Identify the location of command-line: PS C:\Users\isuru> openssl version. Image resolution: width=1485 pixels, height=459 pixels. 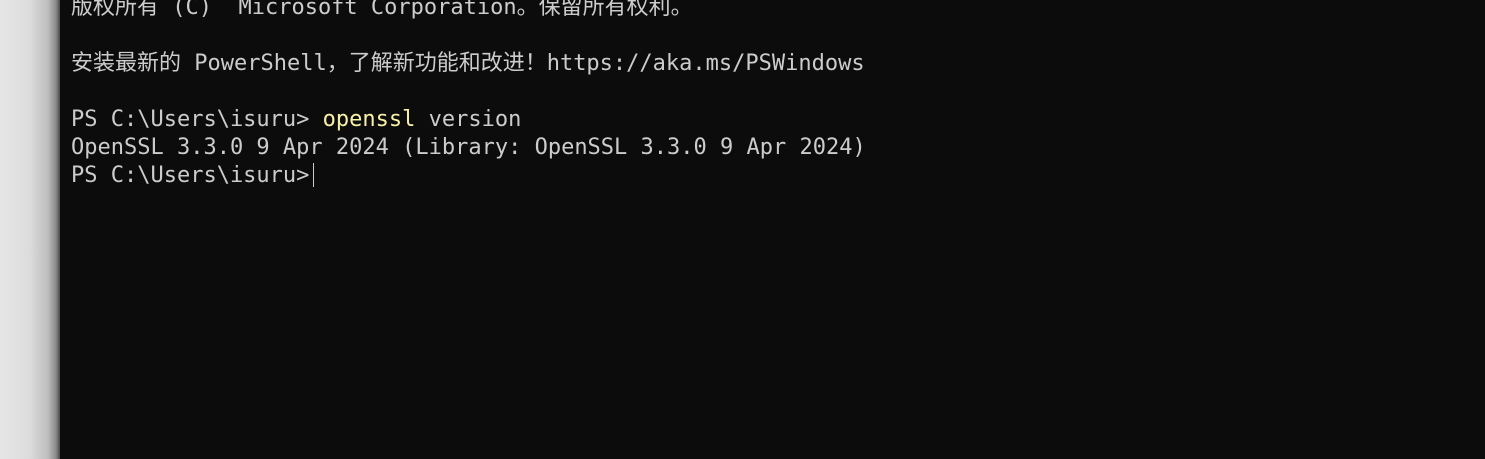
(778, 120).